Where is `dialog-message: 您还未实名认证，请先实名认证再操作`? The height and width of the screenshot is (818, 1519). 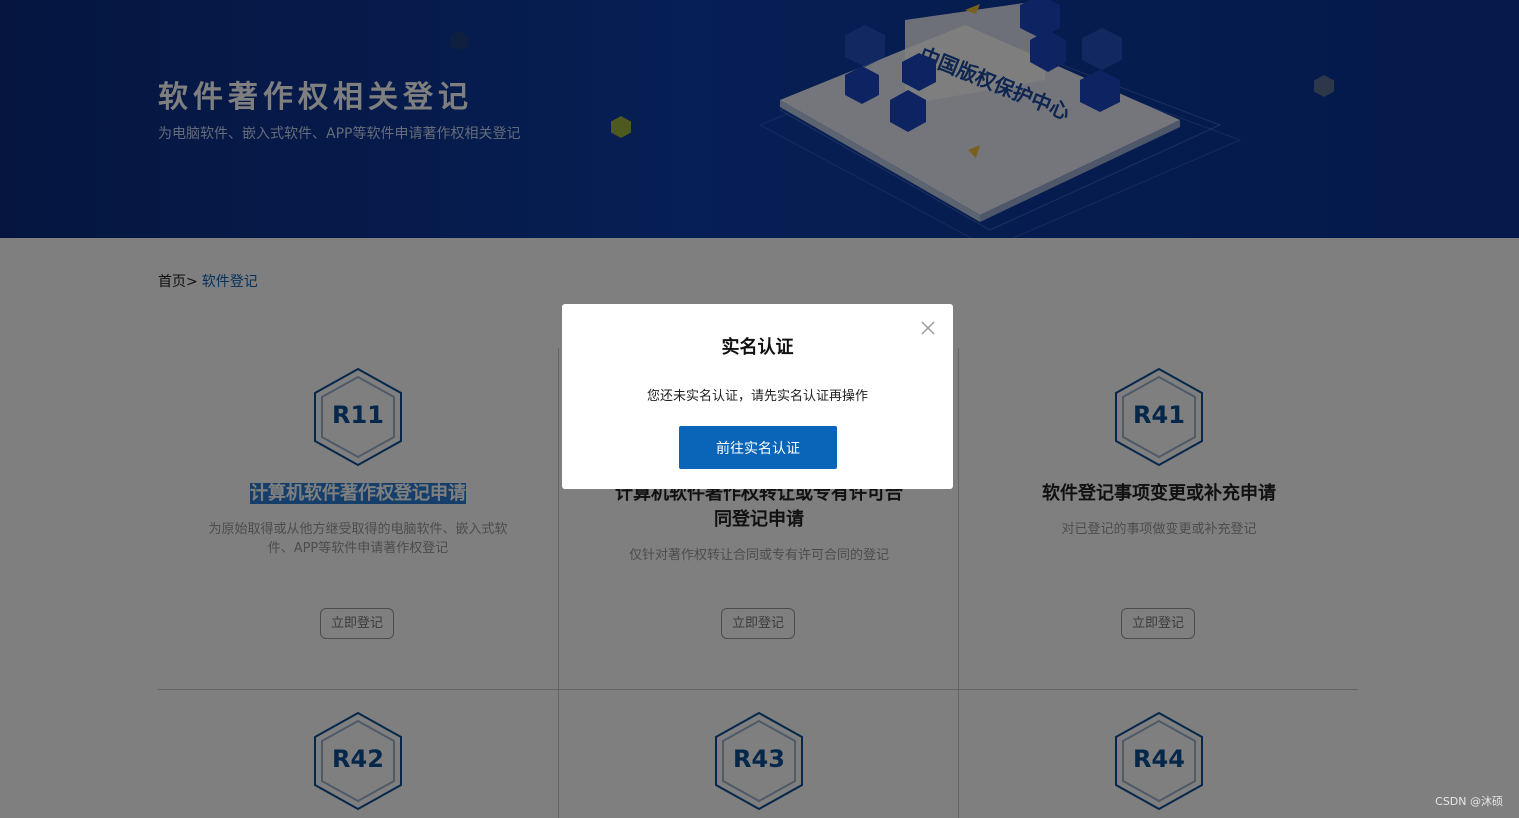 dialog-message: 您还未实名认证，请先实名认证再操作 is located at coordinates (757, 396).